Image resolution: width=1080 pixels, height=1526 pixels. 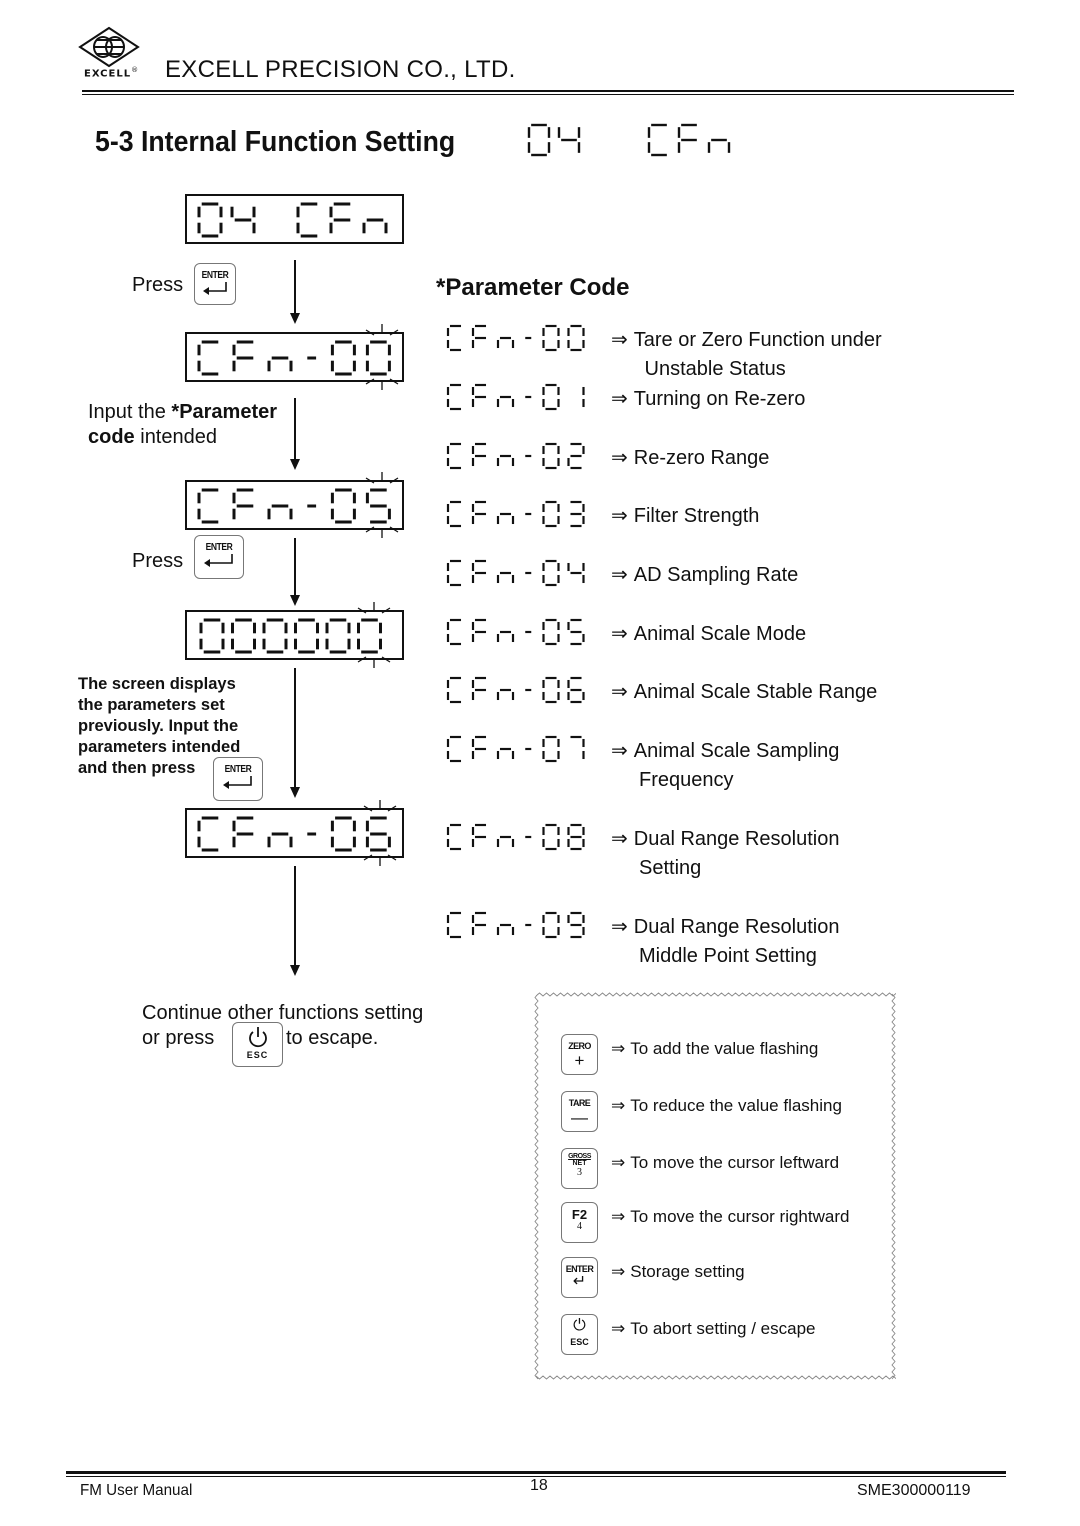 I want to click on key-legend-description: ⇒ To move the cursor rightward, so click(x=730, y=1216).